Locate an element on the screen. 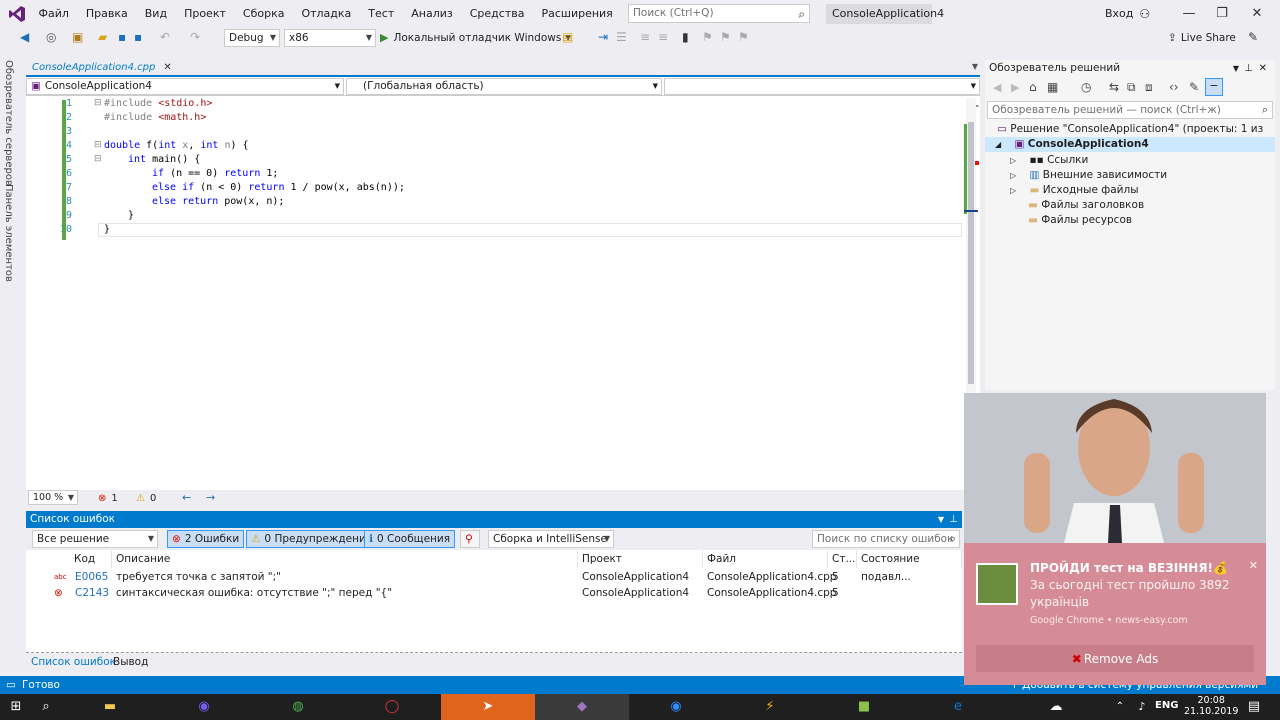 This screenshot has width=1280, height=720. scope-filter-select: Все решение ▼ is located at coordinates (95, 539).